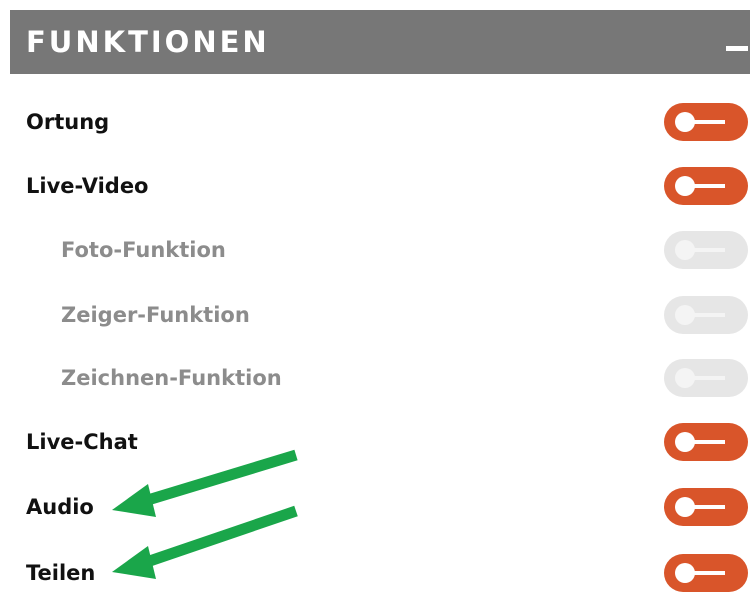 Image resolution: width=750 pixels, height=612 pixels. Describe the element at coordinates (143, 250) in the screenshot. I see `feature-label: Foto-Funktion` at that location.